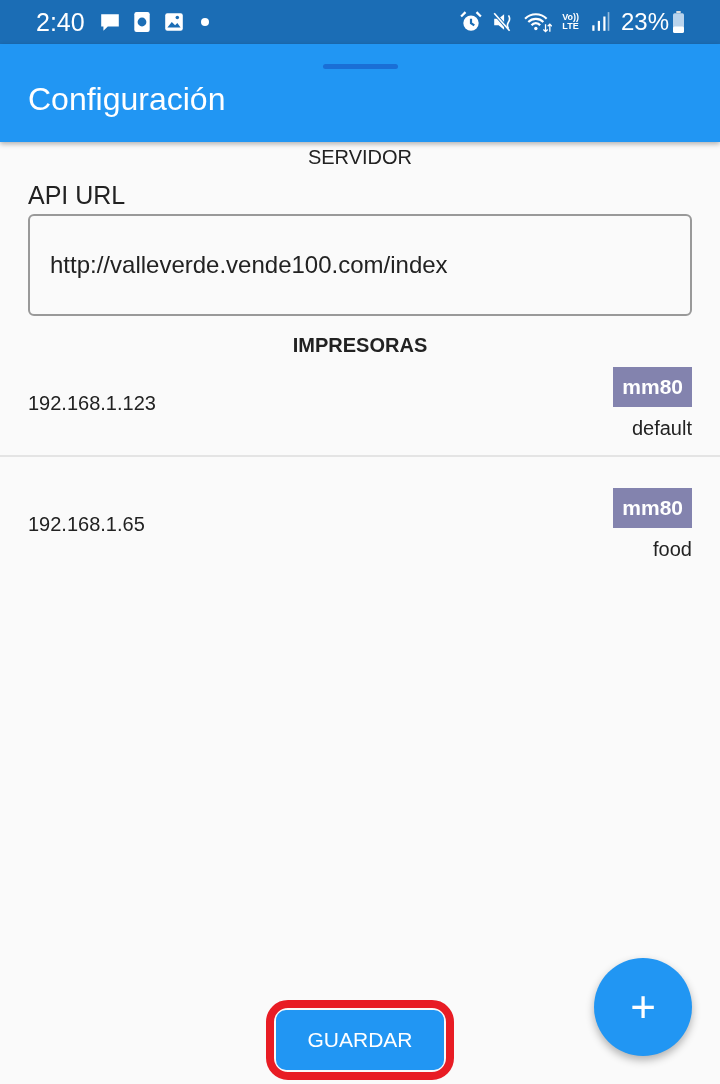  Describe the element at coordinates (570, 17) in the screenshot. I see `volte-label: Vo))` at that location.